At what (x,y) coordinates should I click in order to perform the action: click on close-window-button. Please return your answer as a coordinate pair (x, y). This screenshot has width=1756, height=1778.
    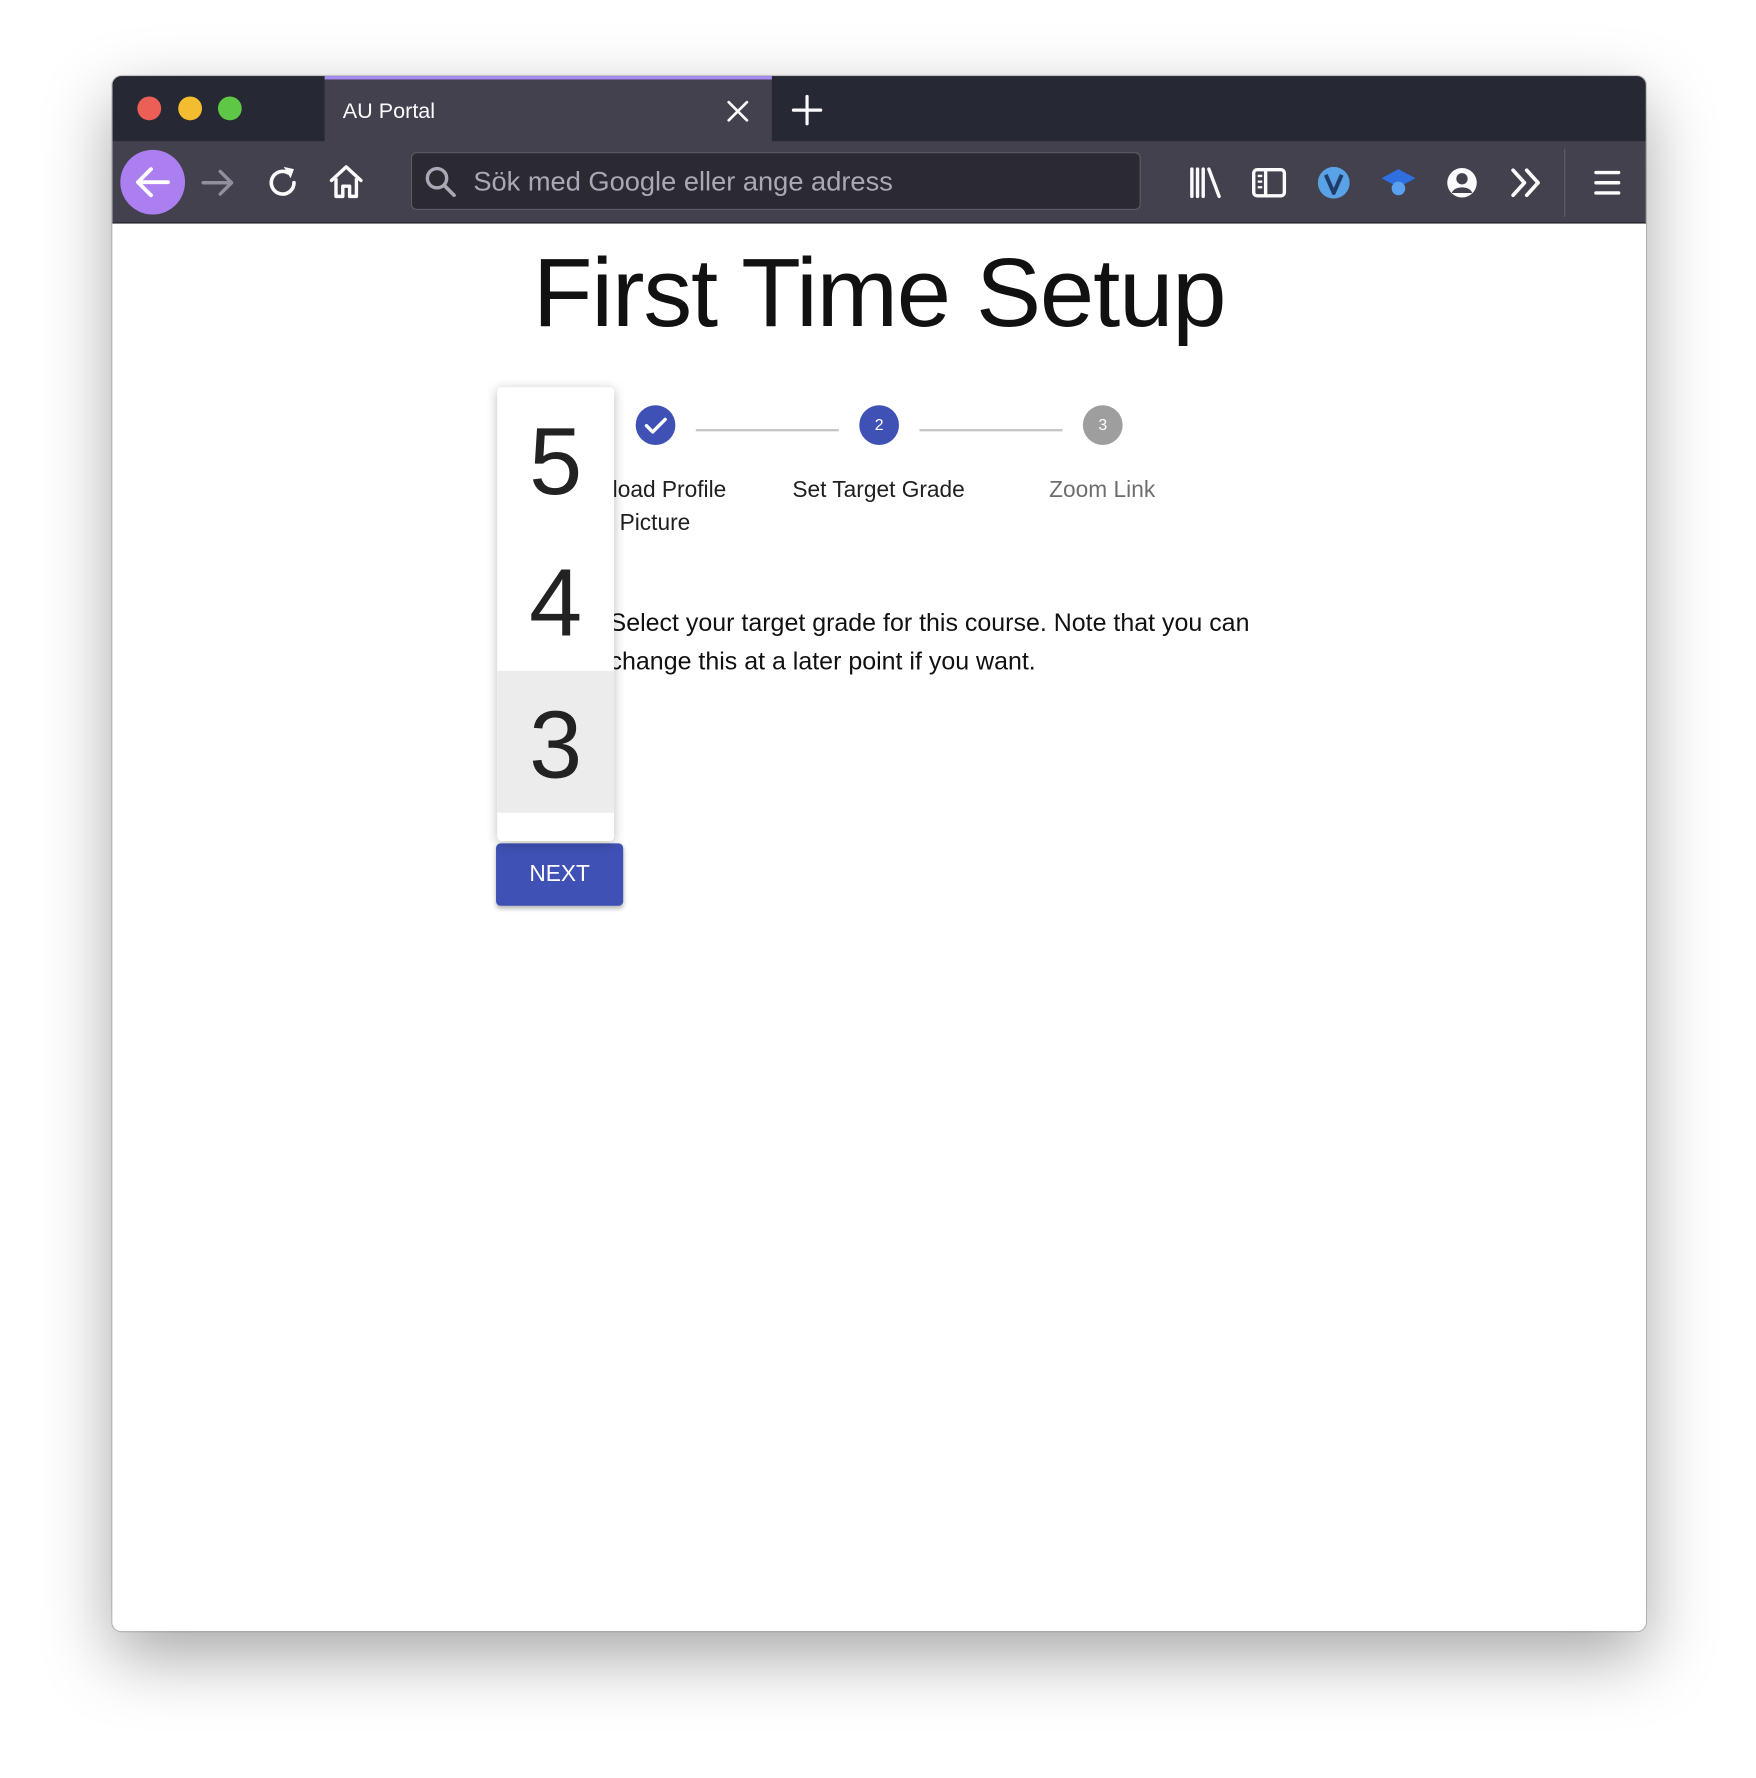
    Looking at the image, I should click on (149, 108).